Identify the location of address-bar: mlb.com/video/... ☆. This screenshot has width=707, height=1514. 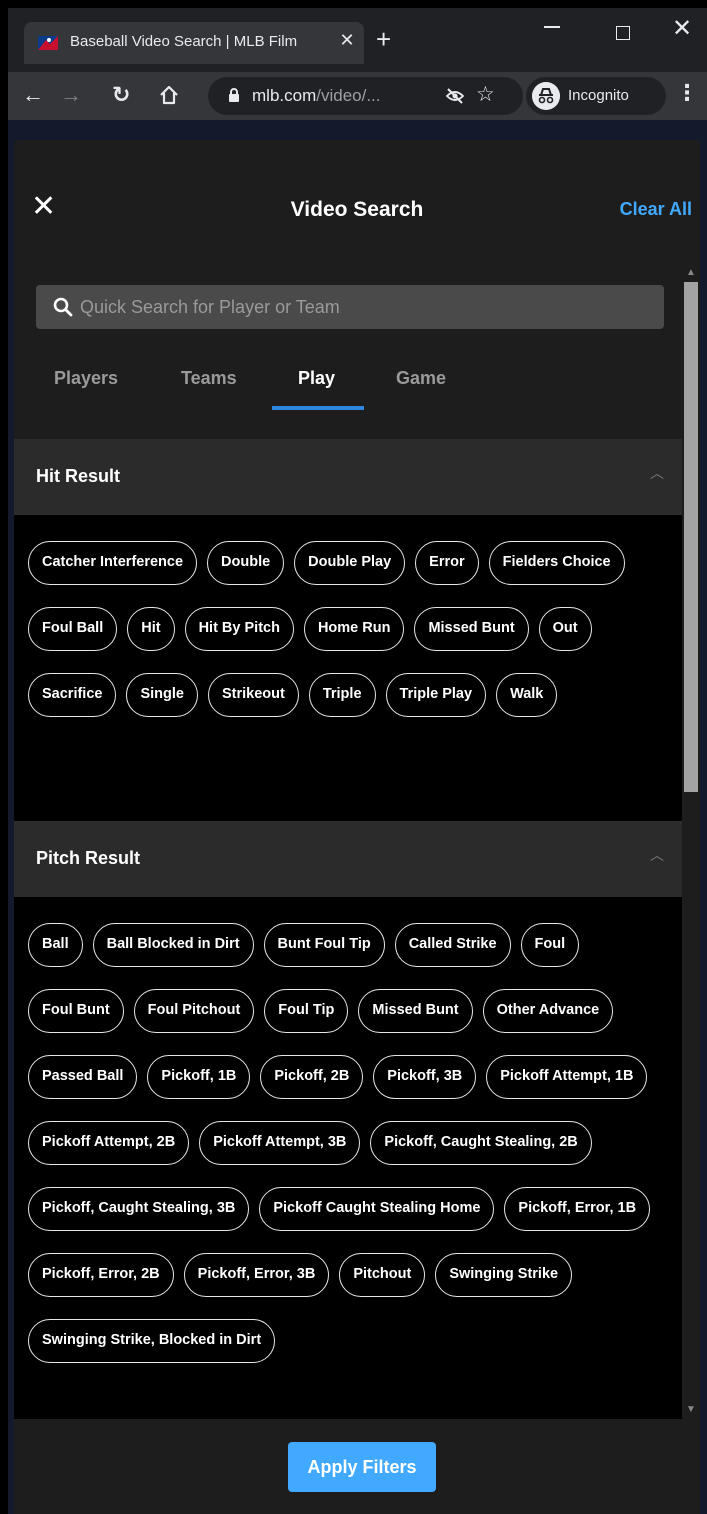
(365, 96).